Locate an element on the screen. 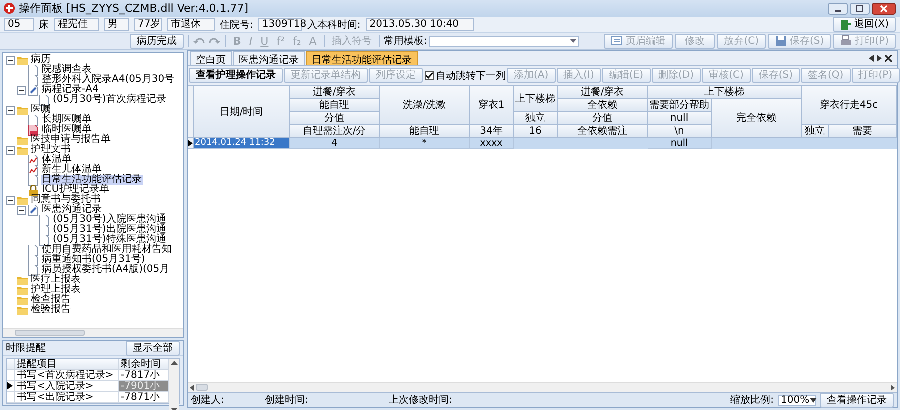 Image resolution: width=900 pixels, height=410 pixels. tree-item: (05月31号)出院医患沟通 is located at coordinates (110, 230).